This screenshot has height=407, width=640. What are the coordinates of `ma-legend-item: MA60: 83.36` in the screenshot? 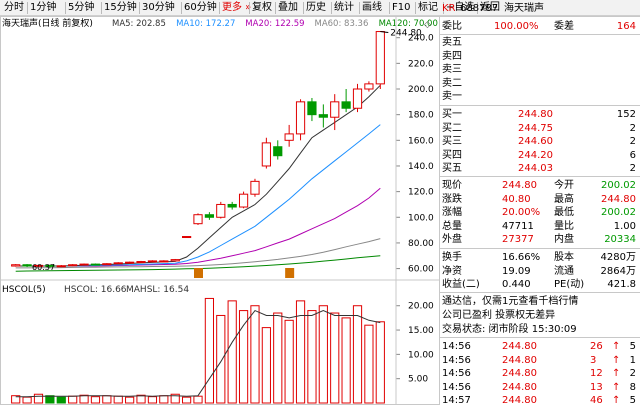 It's located at (342, 24).